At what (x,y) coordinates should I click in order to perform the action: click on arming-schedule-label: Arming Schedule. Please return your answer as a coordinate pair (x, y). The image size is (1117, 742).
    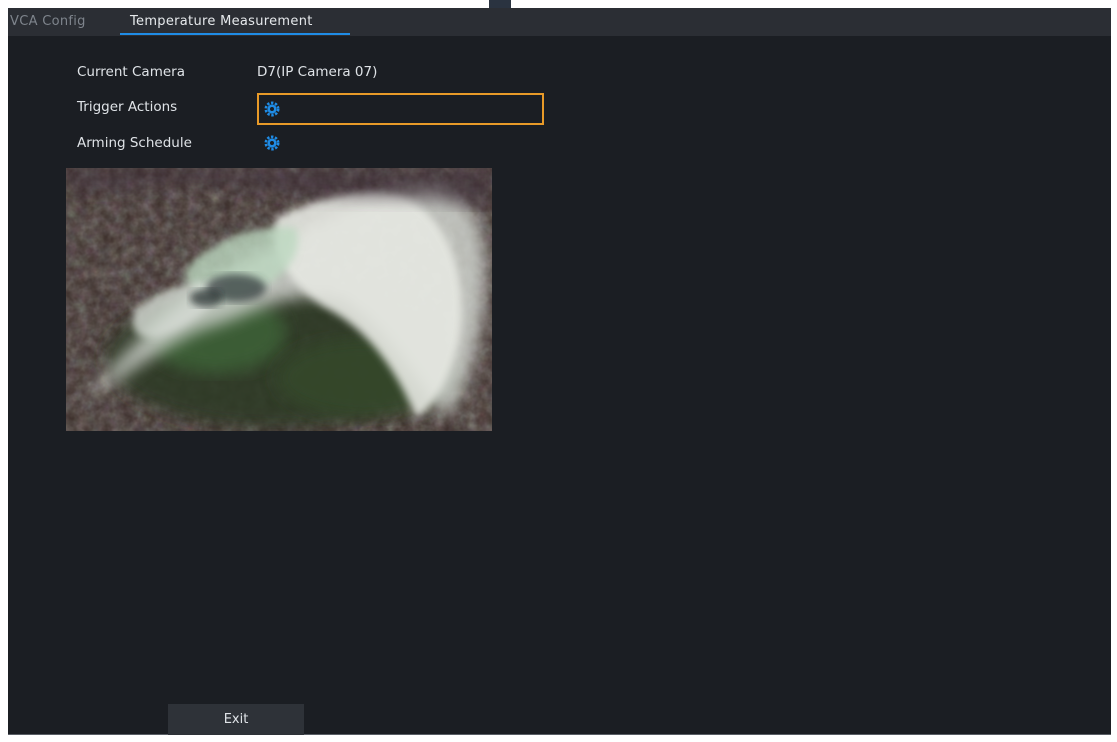
    Looking at the image, I should click on (134, 143).